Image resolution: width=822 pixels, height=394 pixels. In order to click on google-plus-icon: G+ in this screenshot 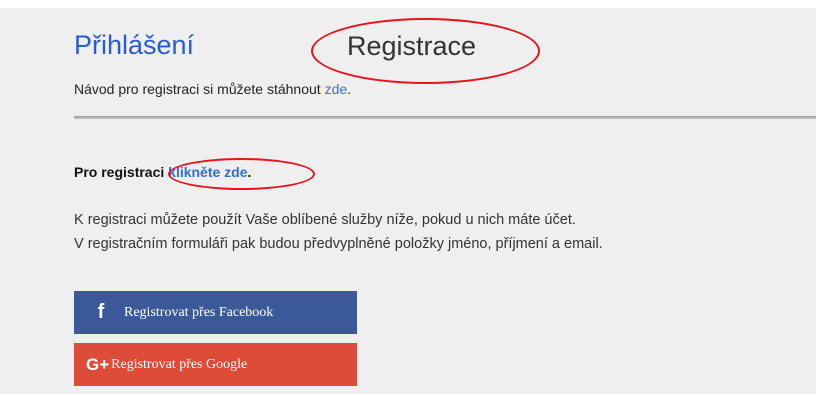, I will do `click(98, 364)`.